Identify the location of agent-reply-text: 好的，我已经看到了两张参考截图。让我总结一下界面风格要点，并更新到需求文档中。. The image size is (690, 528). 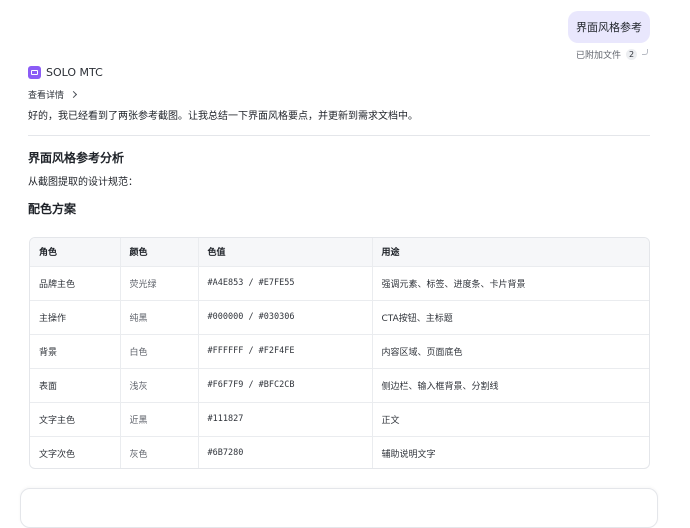
(223, 116).